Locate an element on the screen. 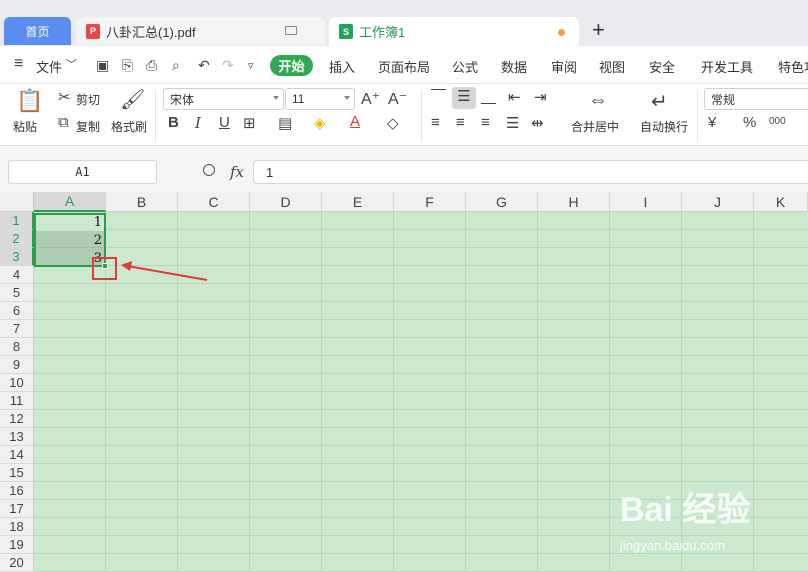 Image resolution: width=808 pixels, height=572 pixels. column-header-h: H is located at coordinates (574, 202).